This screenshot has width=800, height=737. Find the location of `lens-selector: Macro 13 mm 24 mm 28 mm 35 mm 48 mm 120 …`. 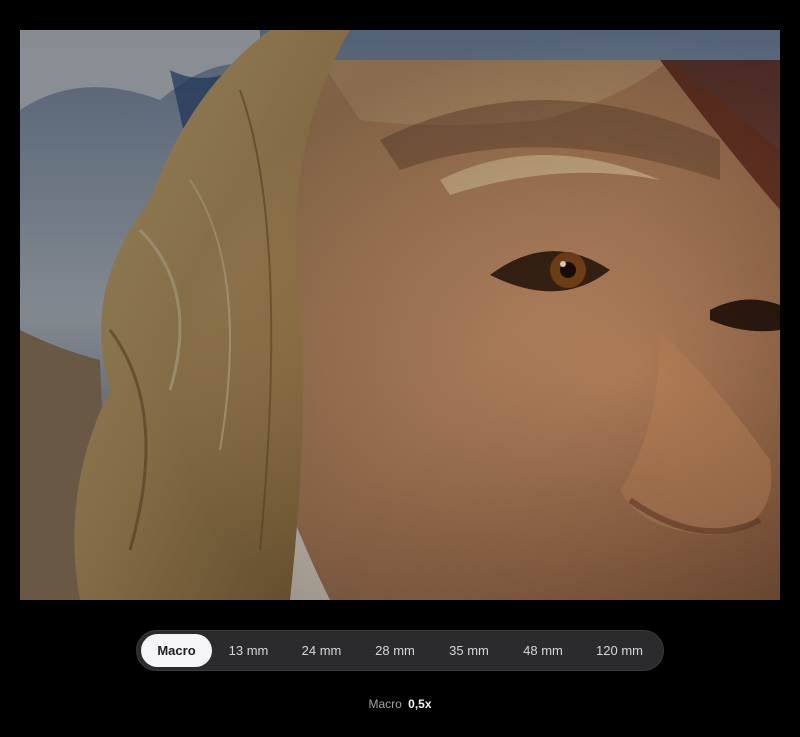

lens-selector: Macro 13 mm 24 mm 28 mm 35 mm 48 mm 120 … is located at coordinates (400, 650).